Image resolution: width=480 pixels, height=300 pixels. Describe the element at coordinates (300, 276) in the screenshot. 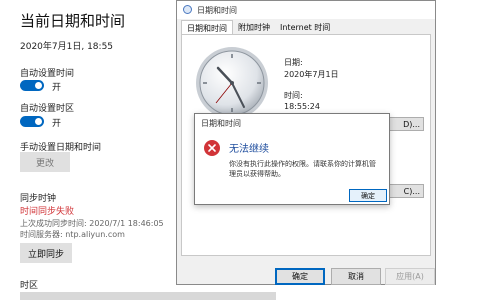

I see `dialog-ok-button: 确定` at that location.